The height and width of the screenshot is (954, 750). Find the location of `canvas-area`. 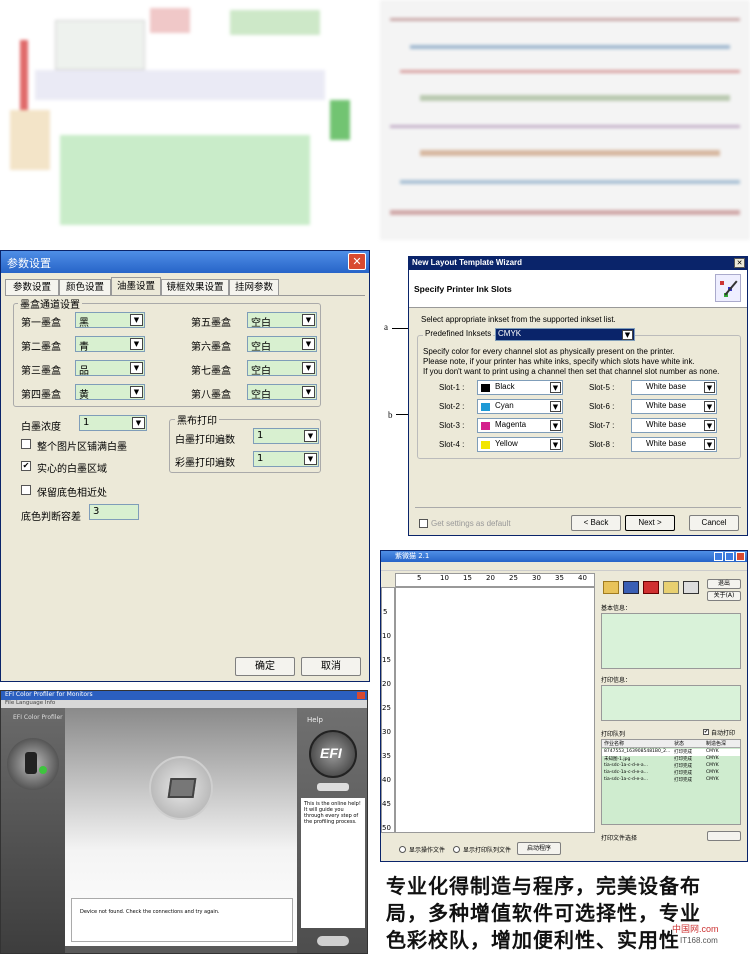

canvas-area is located at coordinates (495, 710).